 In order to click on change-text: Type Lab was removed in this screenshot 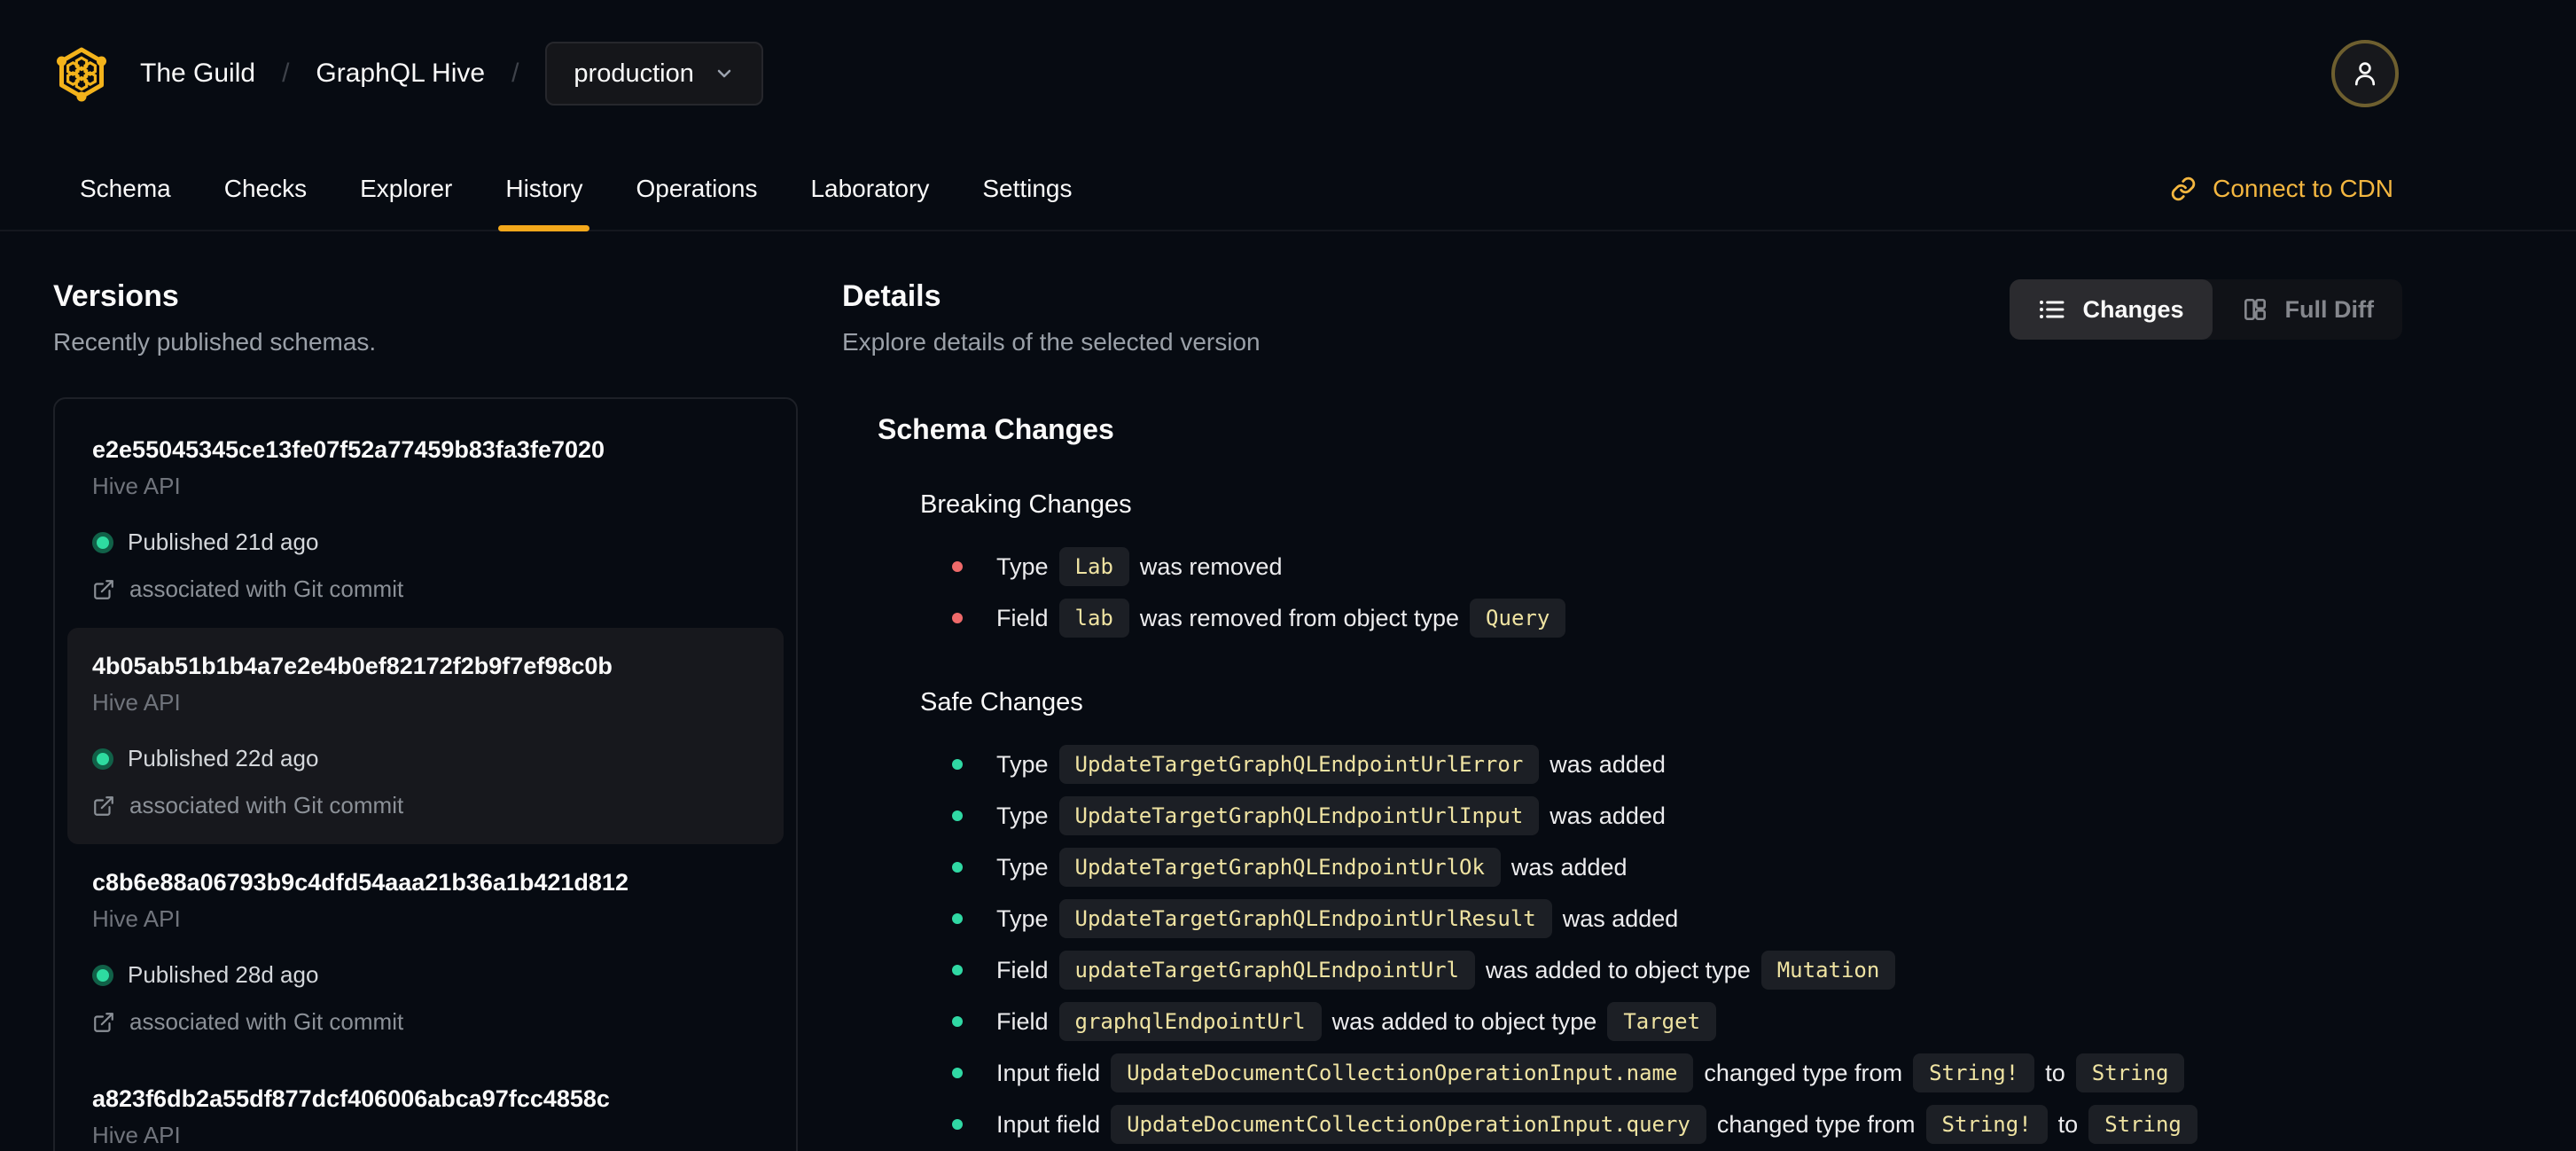, I will do `click(1139, 566)`.